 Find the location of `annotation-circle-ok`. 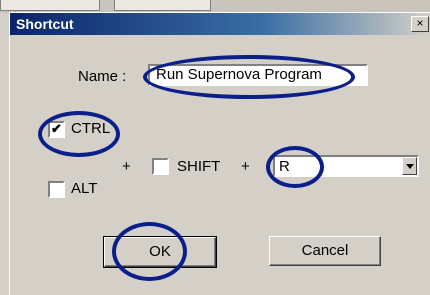

annotation-circle-ok is located at coordinates (149, 251).